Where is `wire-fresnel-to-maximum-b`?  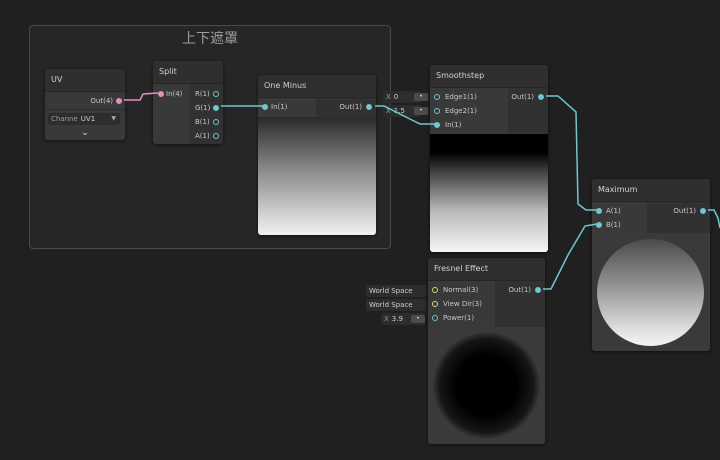
wire-fresnel-to-maximum-b is located at coordinates (570, 256).